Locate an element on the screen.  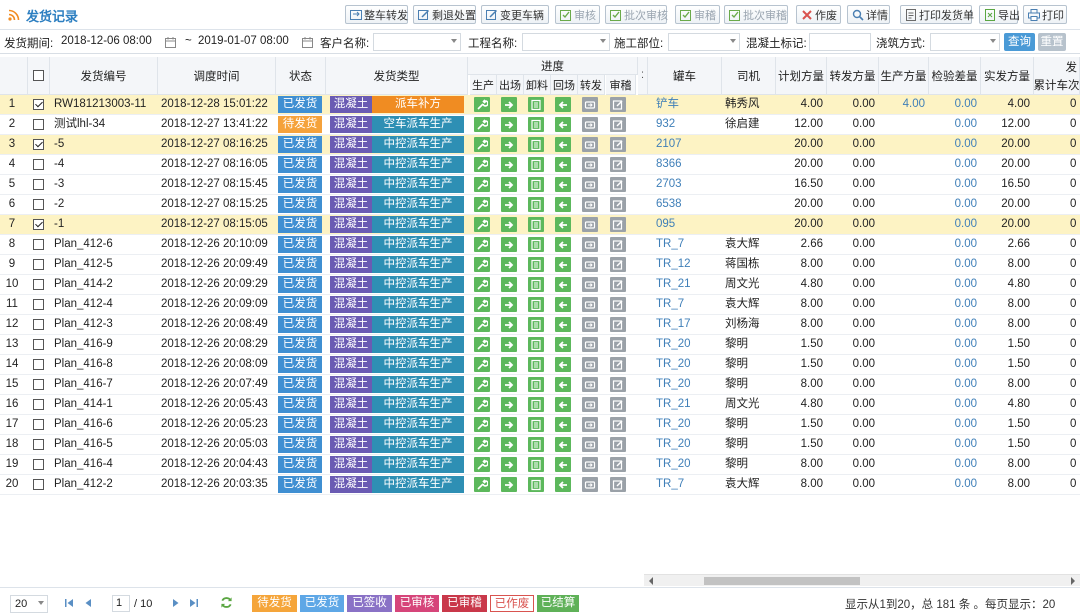
truck-no: 2703 is located at coordinates (688, 184).